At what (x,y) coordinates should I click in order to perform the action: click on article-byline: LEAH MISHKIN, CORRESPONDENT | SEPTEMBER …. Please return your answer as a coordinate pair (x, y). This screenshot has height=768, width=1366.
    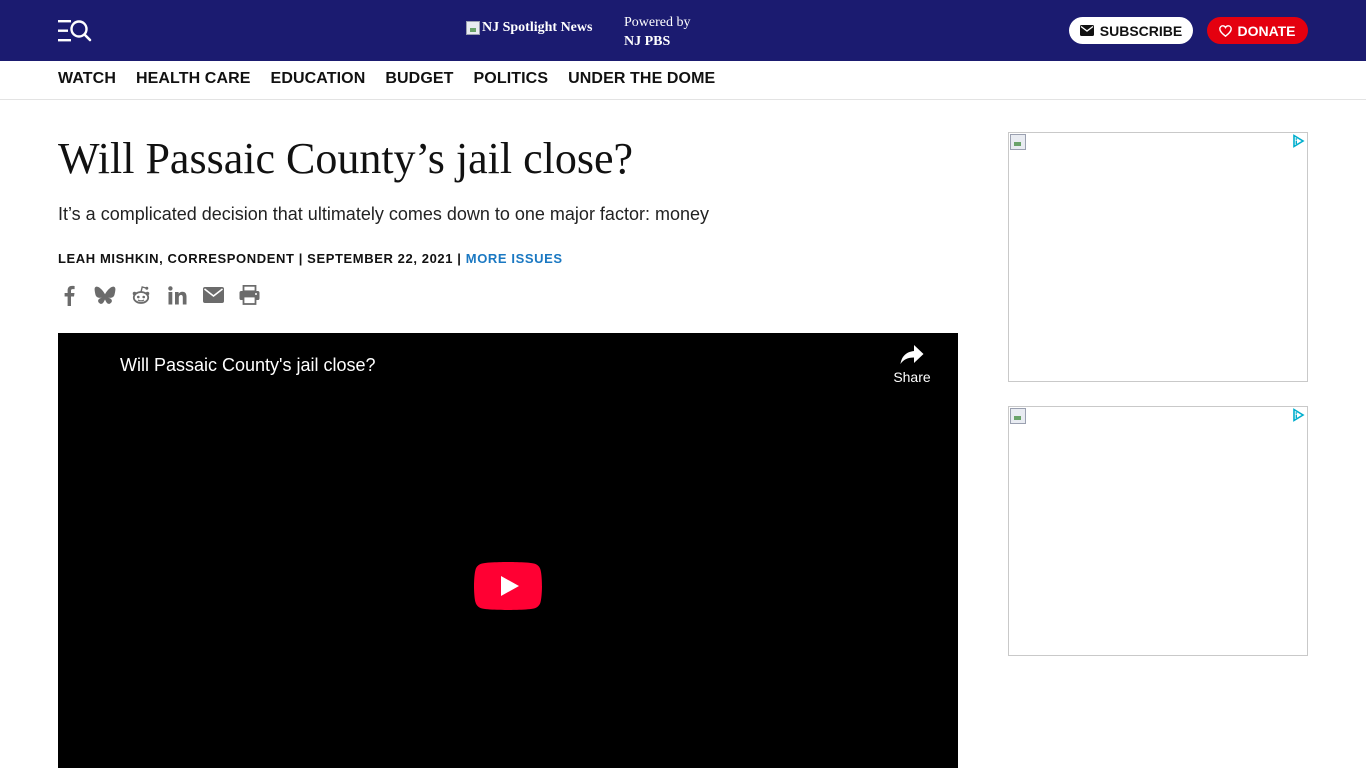
    Looking at the image, I should click on (310, 258).